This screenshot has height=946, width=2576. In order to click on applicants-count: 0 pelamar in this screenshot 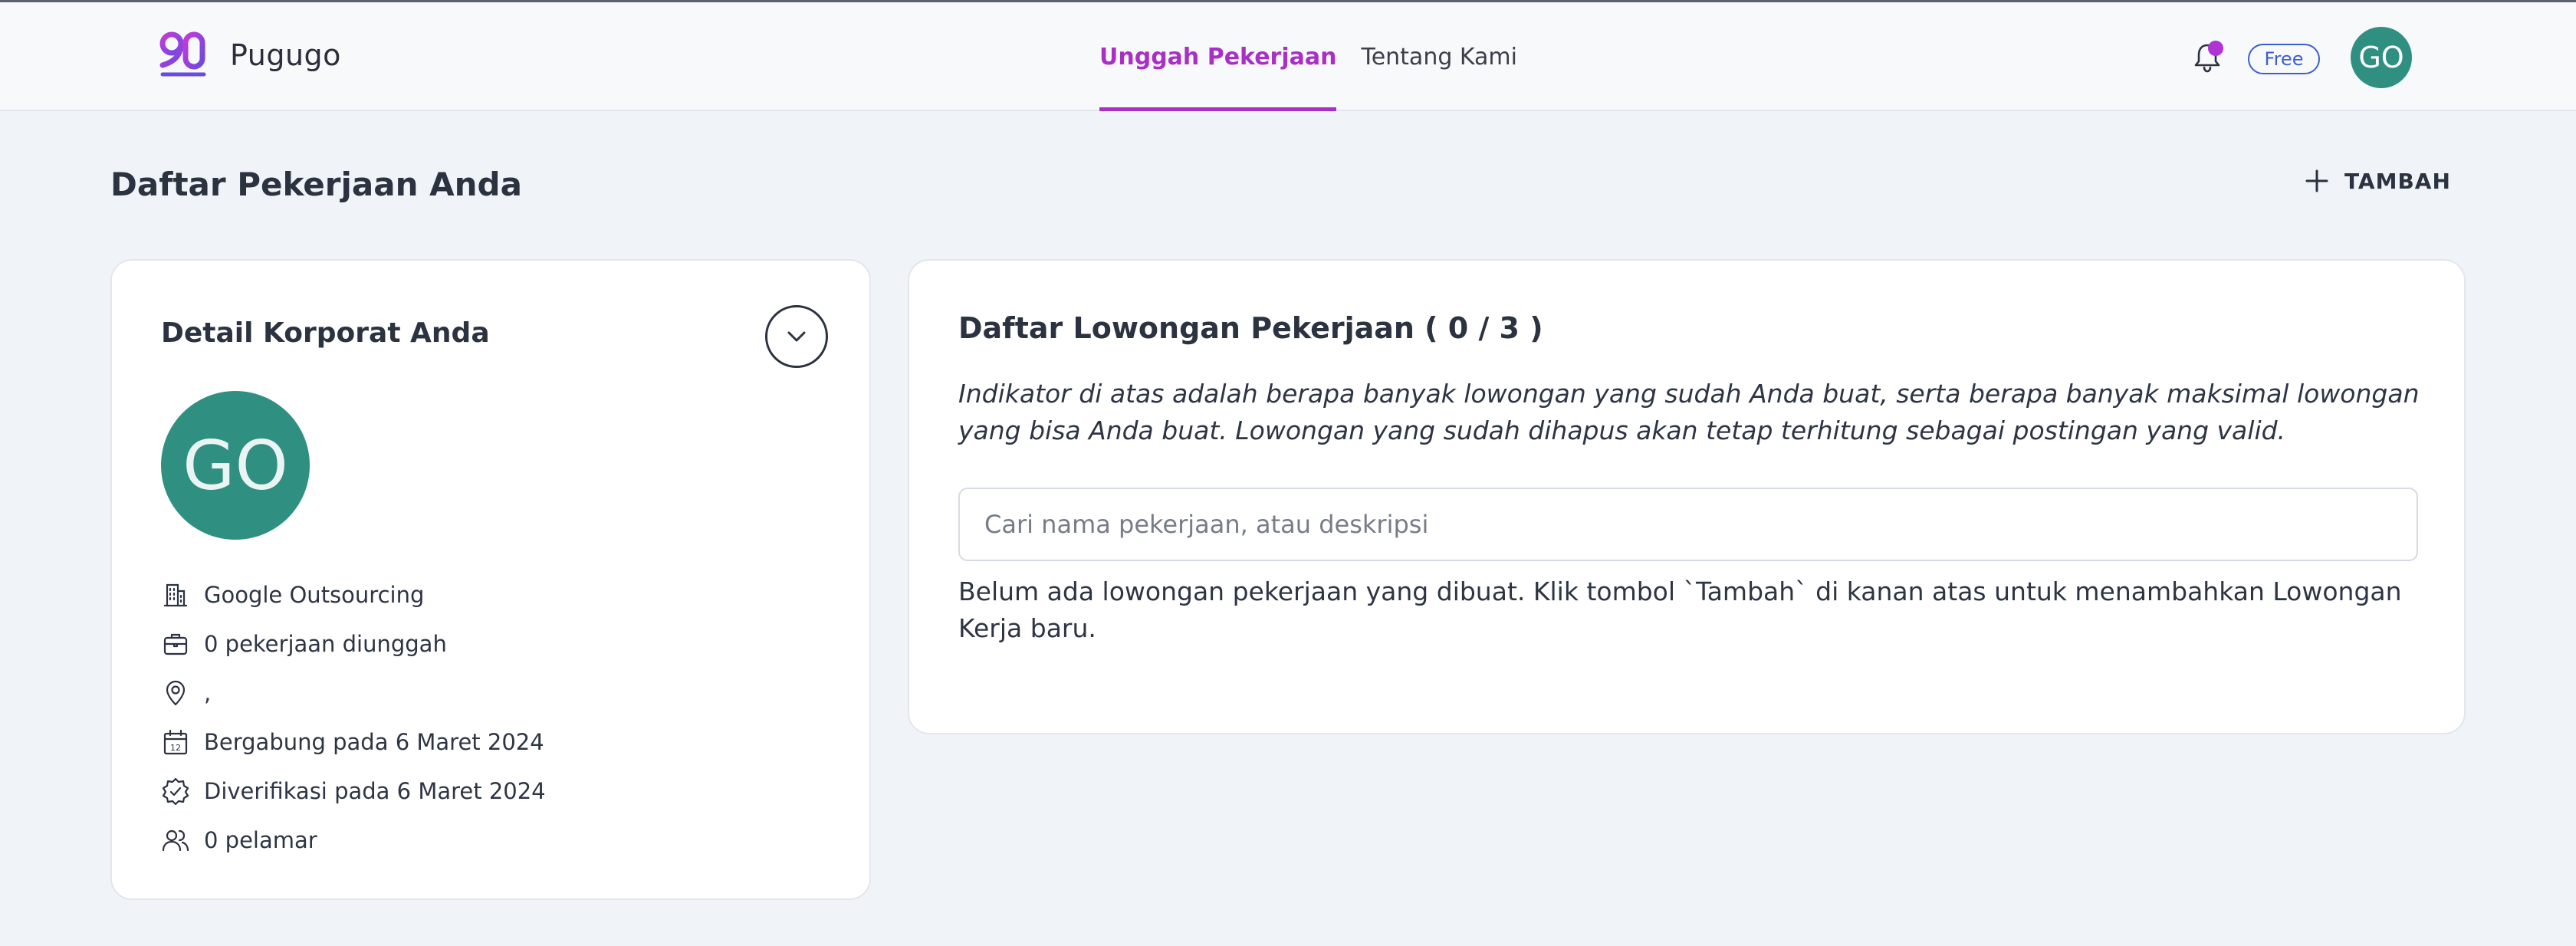, I will do `click(260, 840)`.